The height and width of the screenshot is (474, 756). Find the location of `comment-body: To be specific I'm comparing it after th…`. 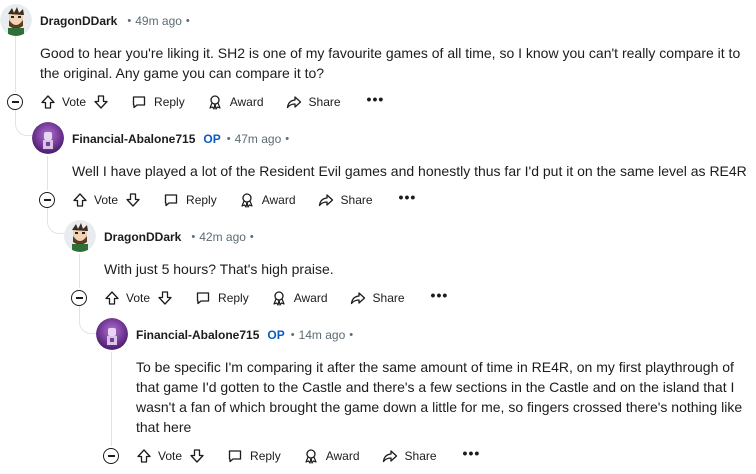

comment-body: To be specific I'm comparing it after th… is located at coordinates (439, 397).